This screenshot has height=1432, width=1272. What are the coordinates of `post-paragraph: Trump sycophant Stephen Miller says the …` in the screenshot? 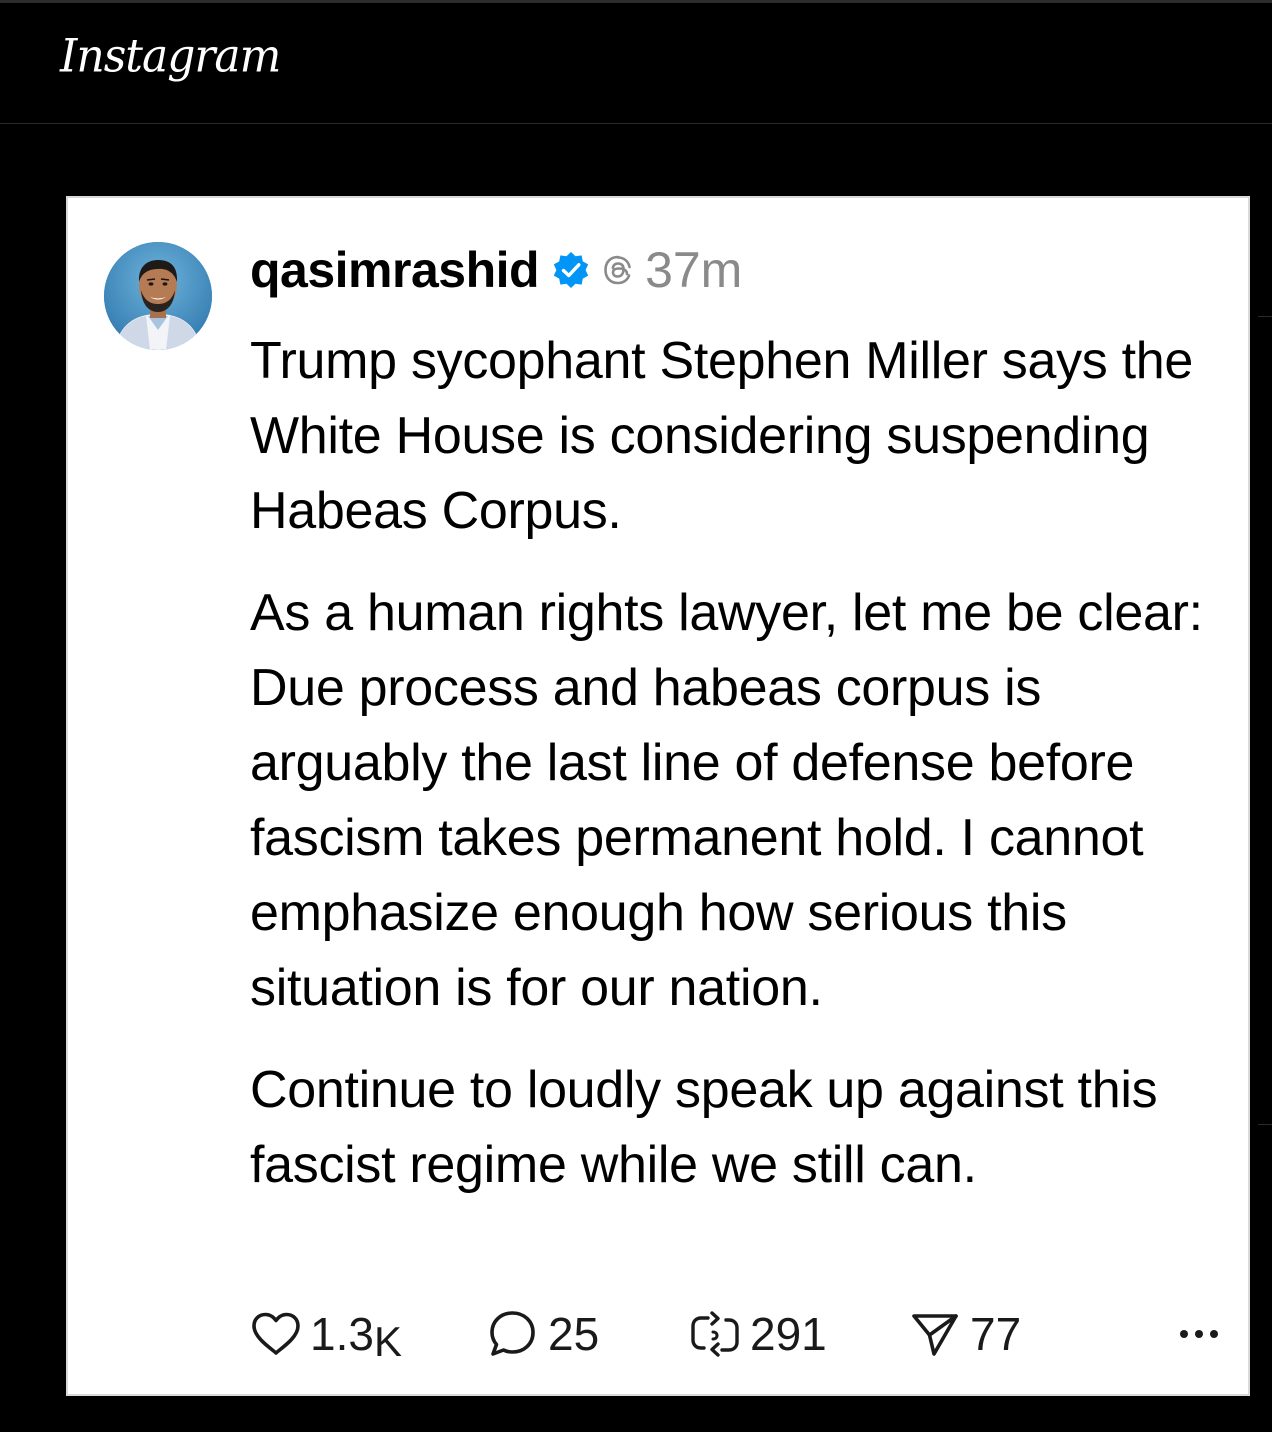 It's located at (722, 436).